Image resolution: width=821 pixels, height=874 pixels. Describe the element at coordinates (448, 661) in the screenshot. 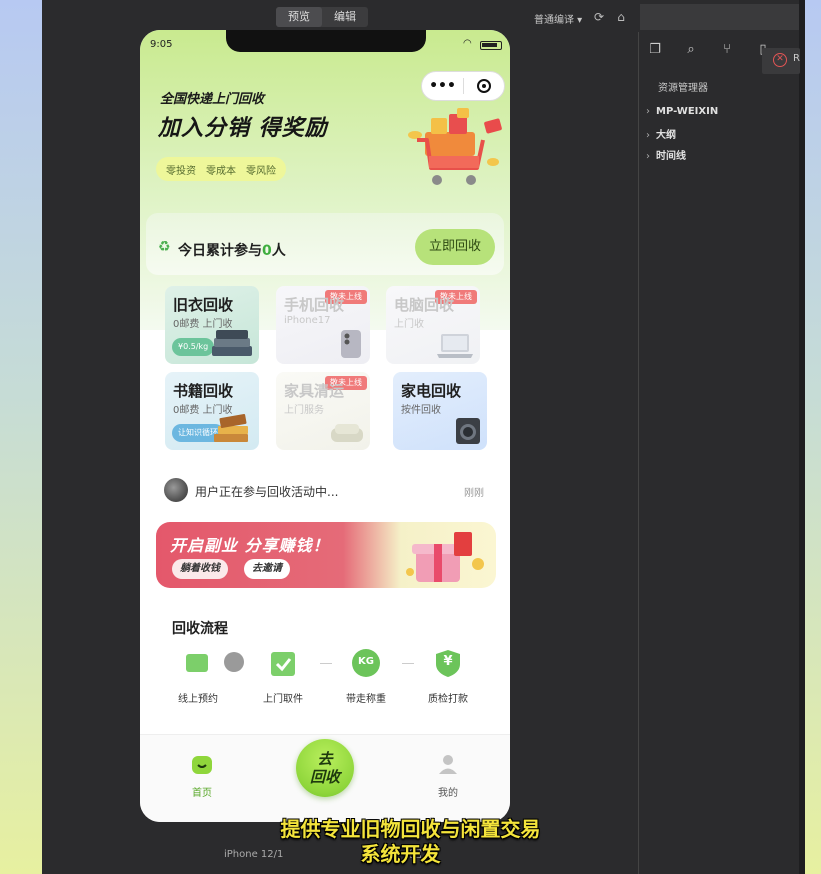

I see `yen-label: ¥` at that location.